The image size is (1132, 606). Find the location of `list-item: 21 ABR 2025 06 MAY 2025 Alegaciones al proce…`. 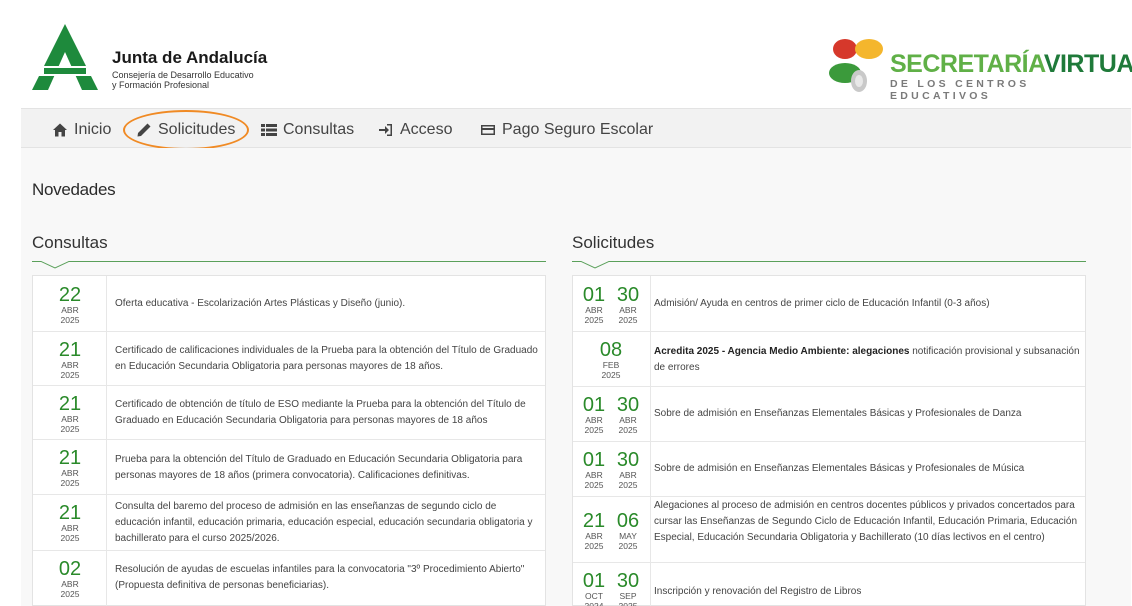

list-item: 21 ABR 2025 06 MAY 2025 Alegaciones al proce… is located at coordinates (829, 530).